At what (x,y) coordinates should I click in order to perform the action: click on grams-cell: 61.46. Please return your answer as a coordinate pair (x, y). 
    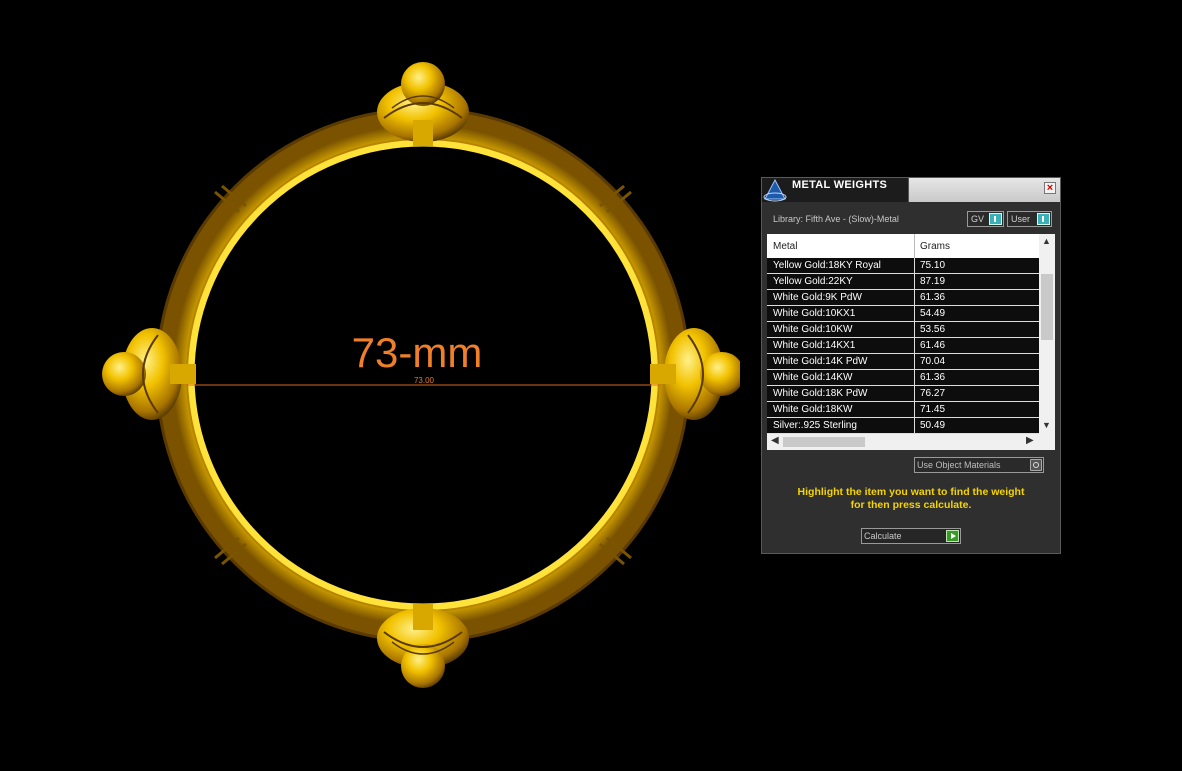
    Looking at the image, I should click on (933, 345).